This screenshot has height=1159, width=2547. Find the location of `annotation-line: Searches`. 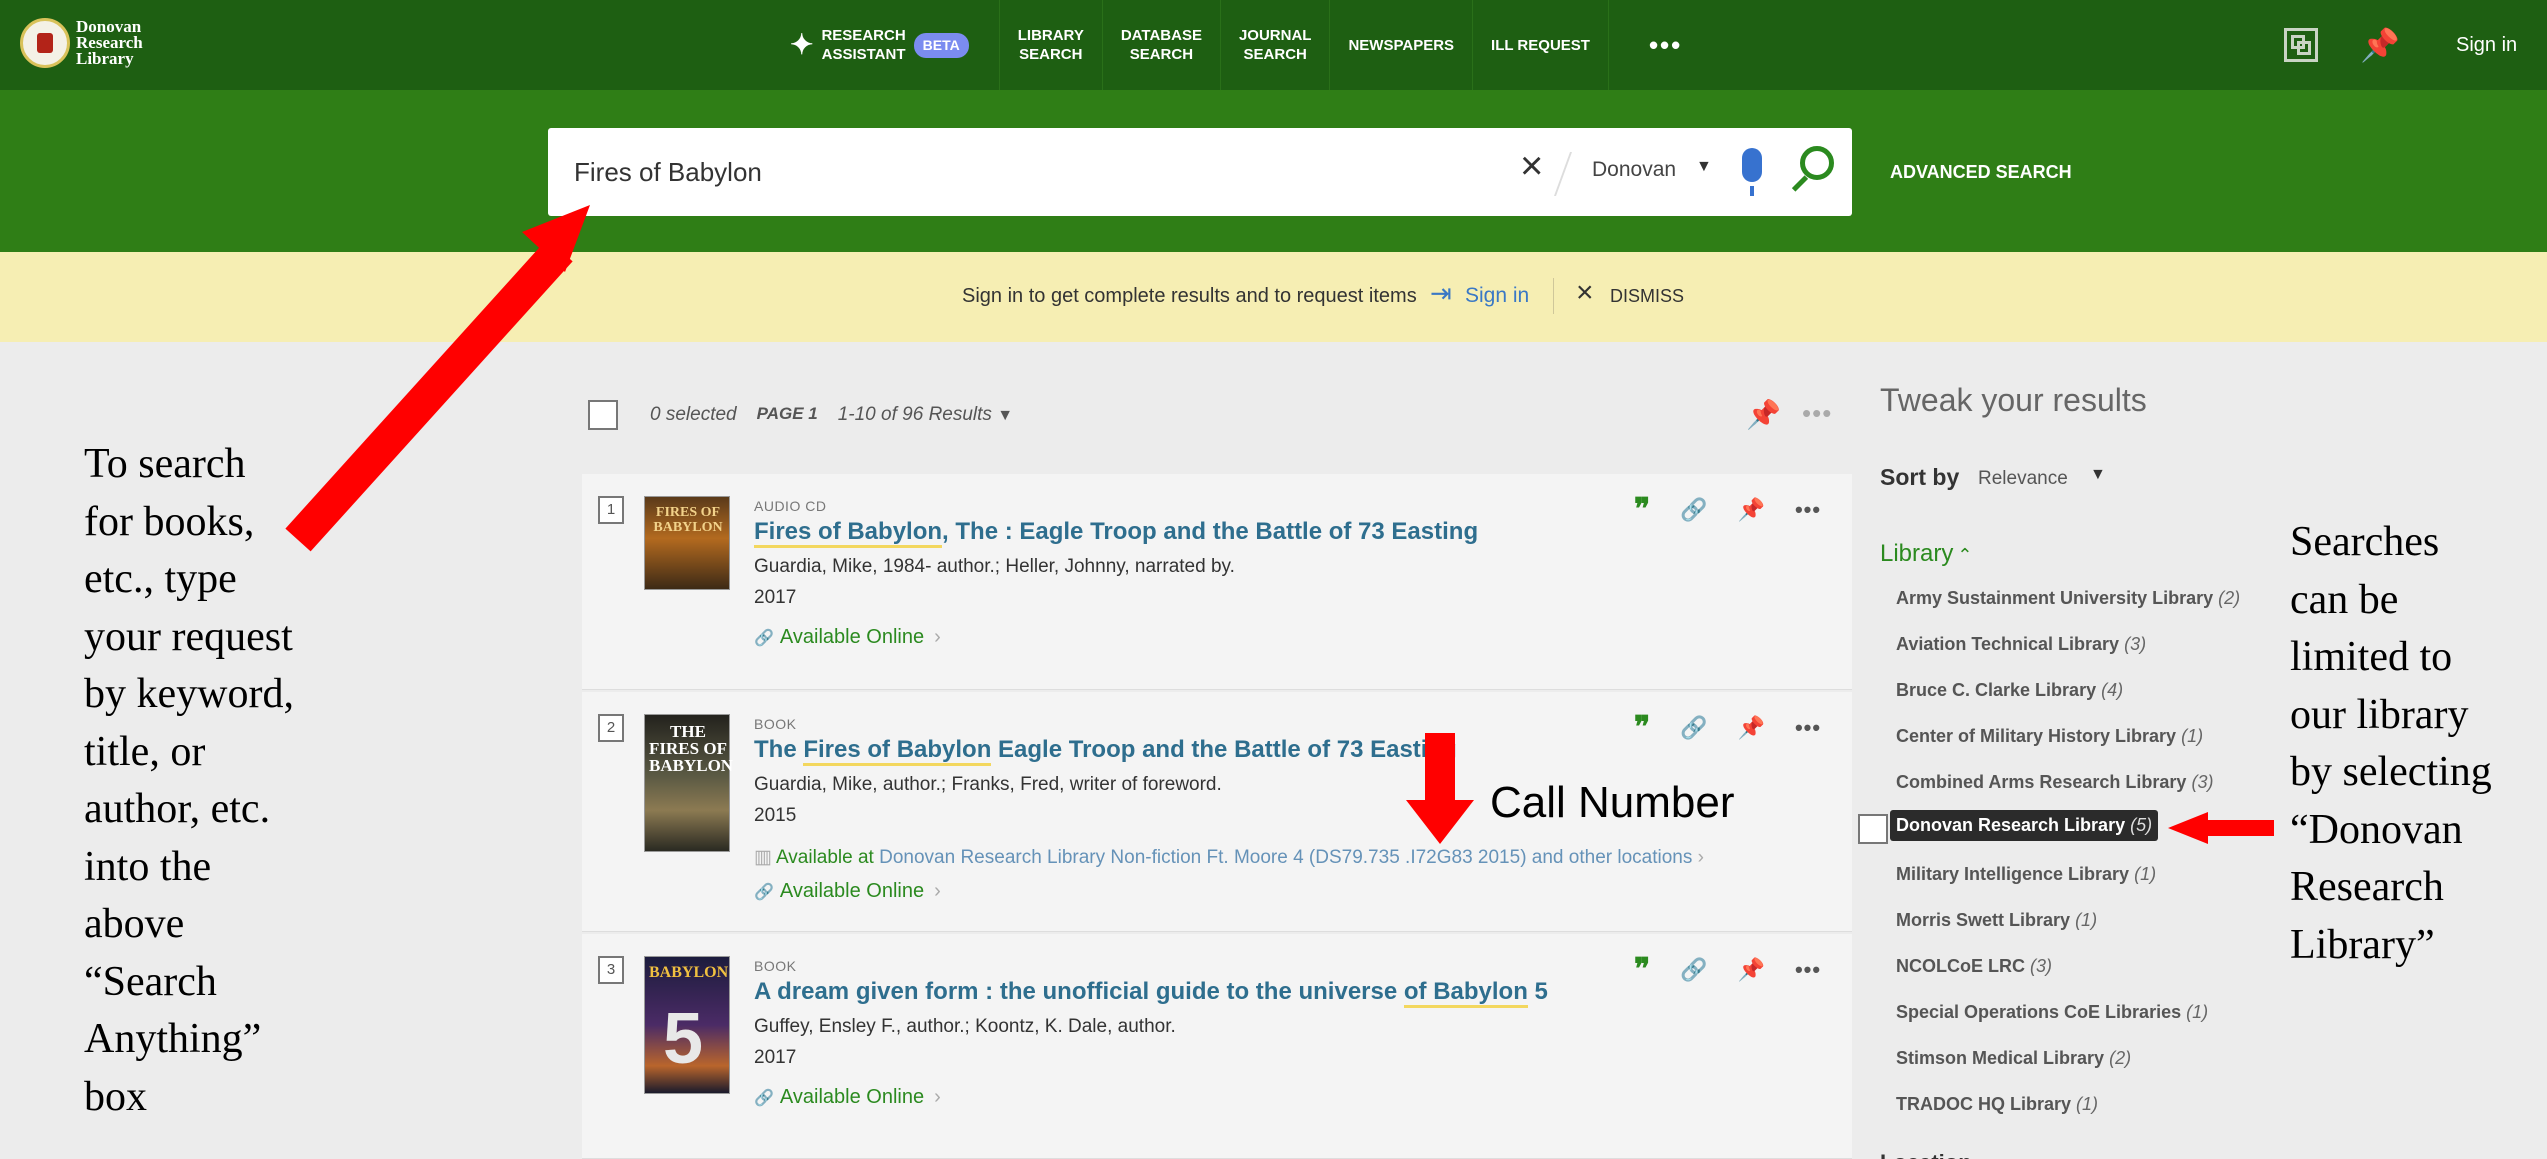

annotation-line: Searches is located at coordinates (2365, 542).